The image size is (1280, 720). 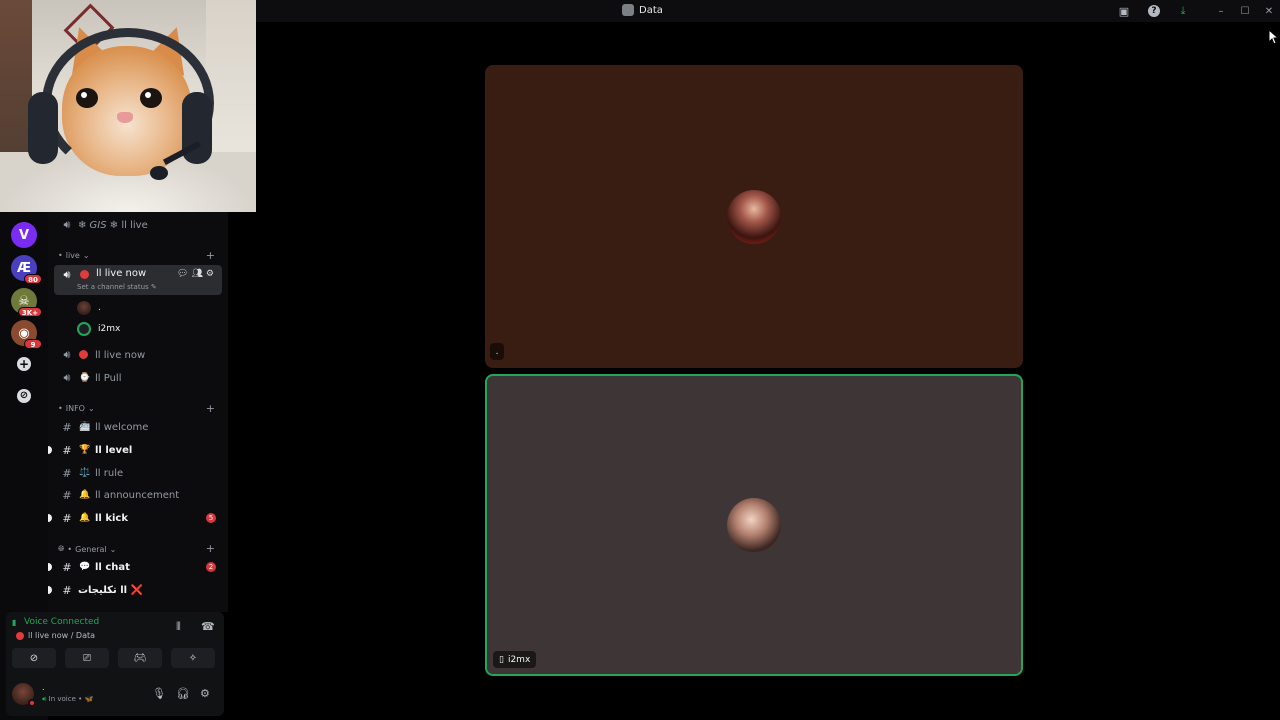 What do you see at coordinates (1221, 11) in the screenshot?
I see `minimize-icon: –` at bounding box center [1221, 11].